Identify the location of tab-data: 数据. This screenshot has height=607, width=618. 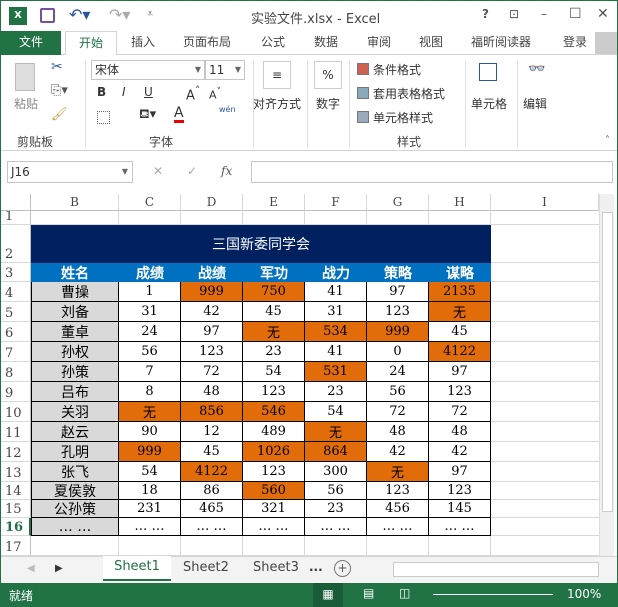
(326, 43).